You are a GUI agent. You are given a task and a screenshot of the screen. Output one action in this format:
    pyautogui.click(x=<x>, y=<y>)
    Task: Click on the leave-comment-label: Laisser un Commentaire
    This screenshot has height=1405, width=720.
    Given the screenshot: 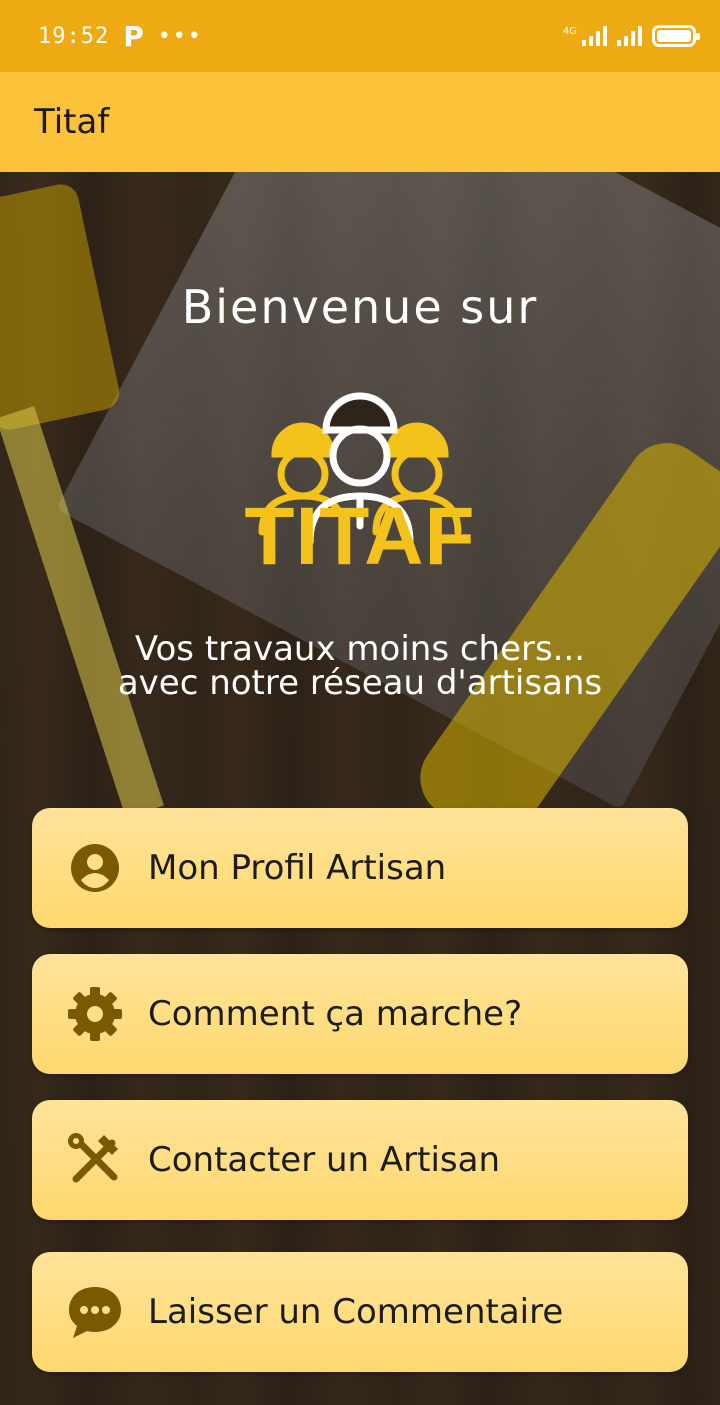 What is the action you would take?
    pyautogui.click(x=356, y=1312)
    